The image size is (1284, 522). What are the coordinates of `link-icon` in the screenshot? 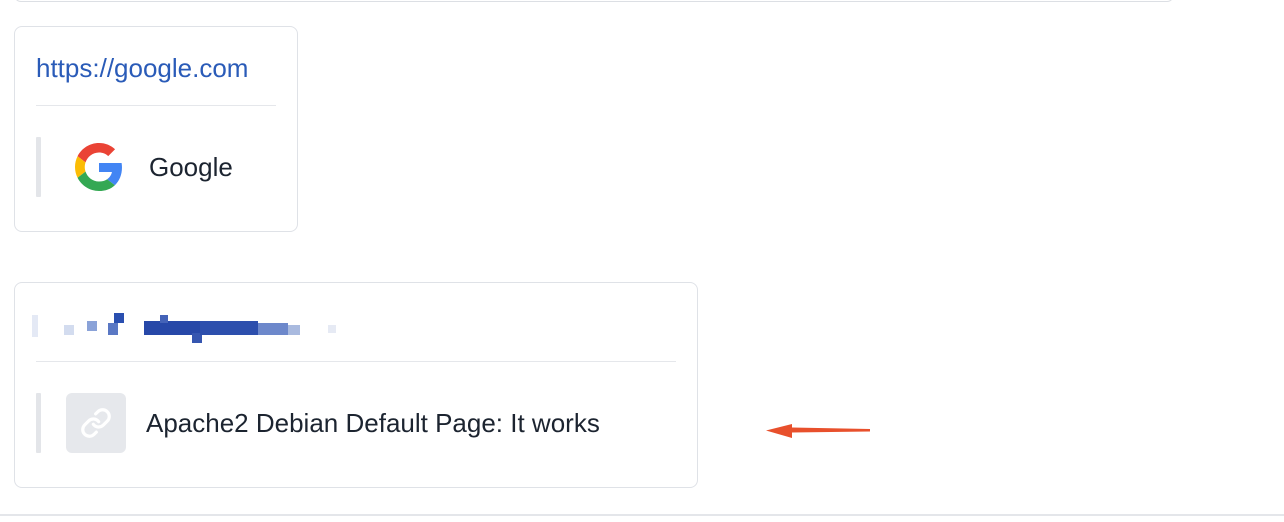 It's located at (96, 423).